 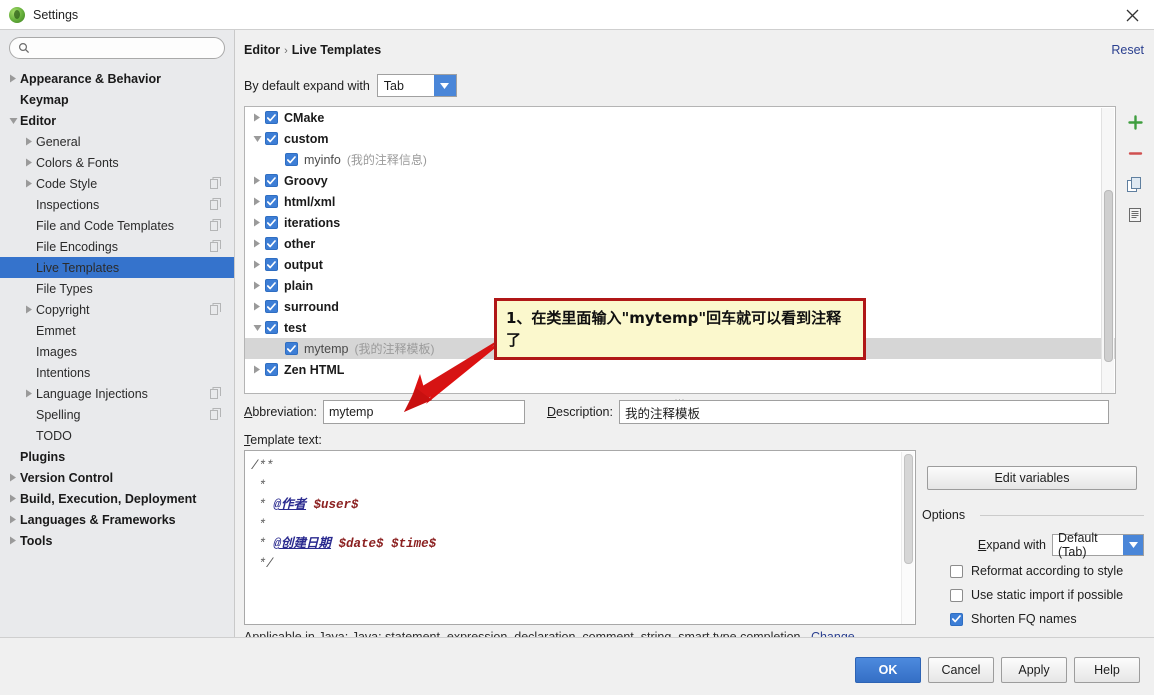 What do you see at coordinates (117, 141) in the screenshot?
I see `sidebar-item-general: General` at bounding box center [117, 141].